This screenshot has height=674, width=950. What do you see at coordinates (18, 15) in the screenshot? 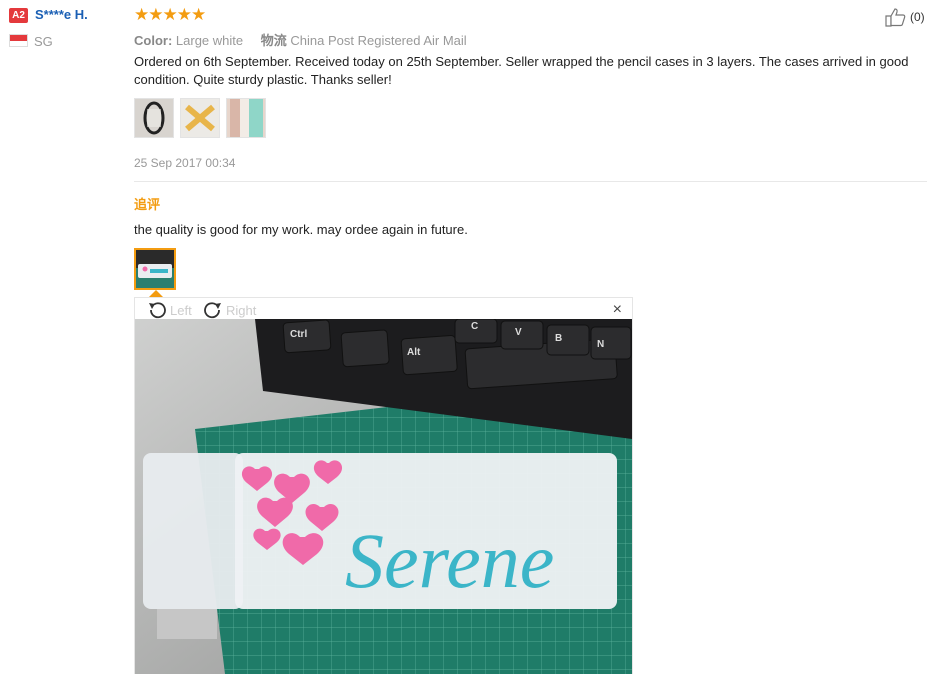
I see `level-badge: A2` at bounding box center [18, 15].